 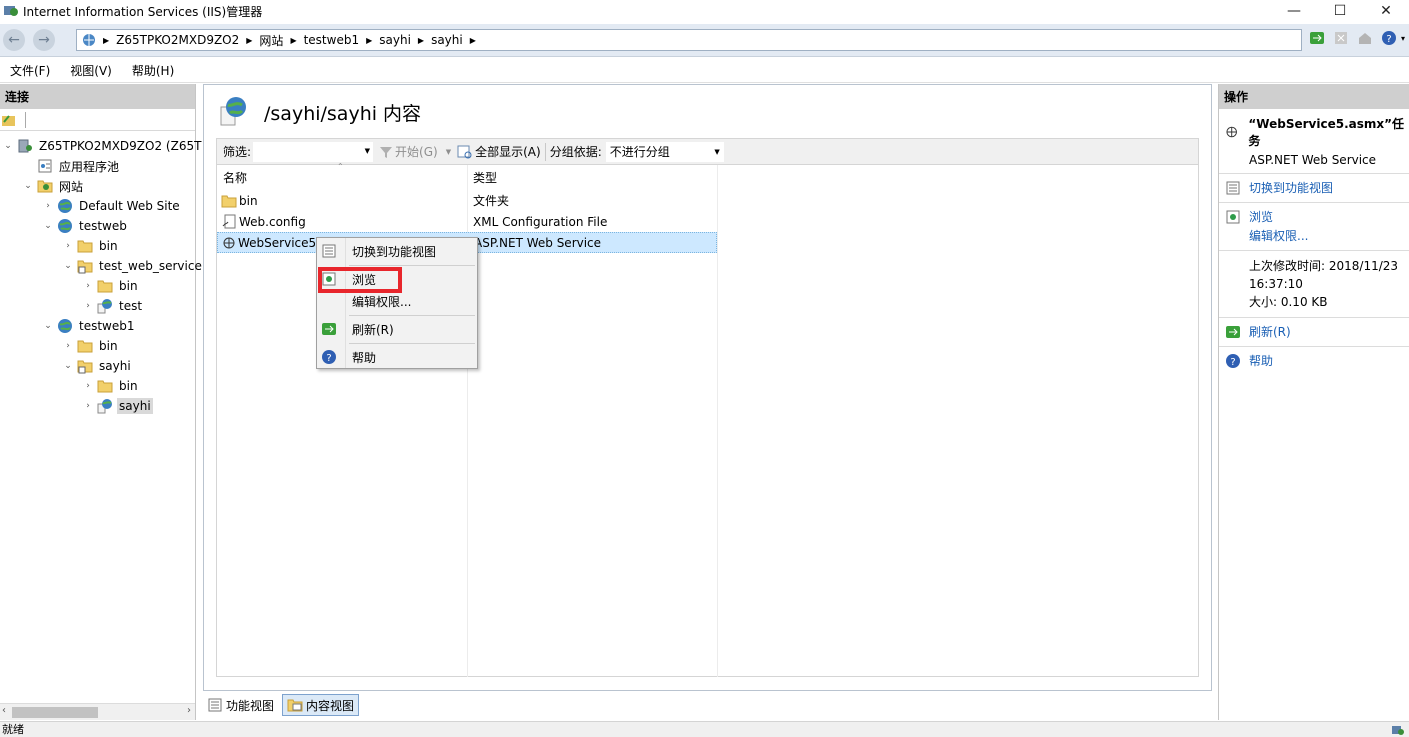 What do you see at coordinates (108, 246) in the screenshot?
I see `tree-node-label: bin` at bounding box center [108, 246].